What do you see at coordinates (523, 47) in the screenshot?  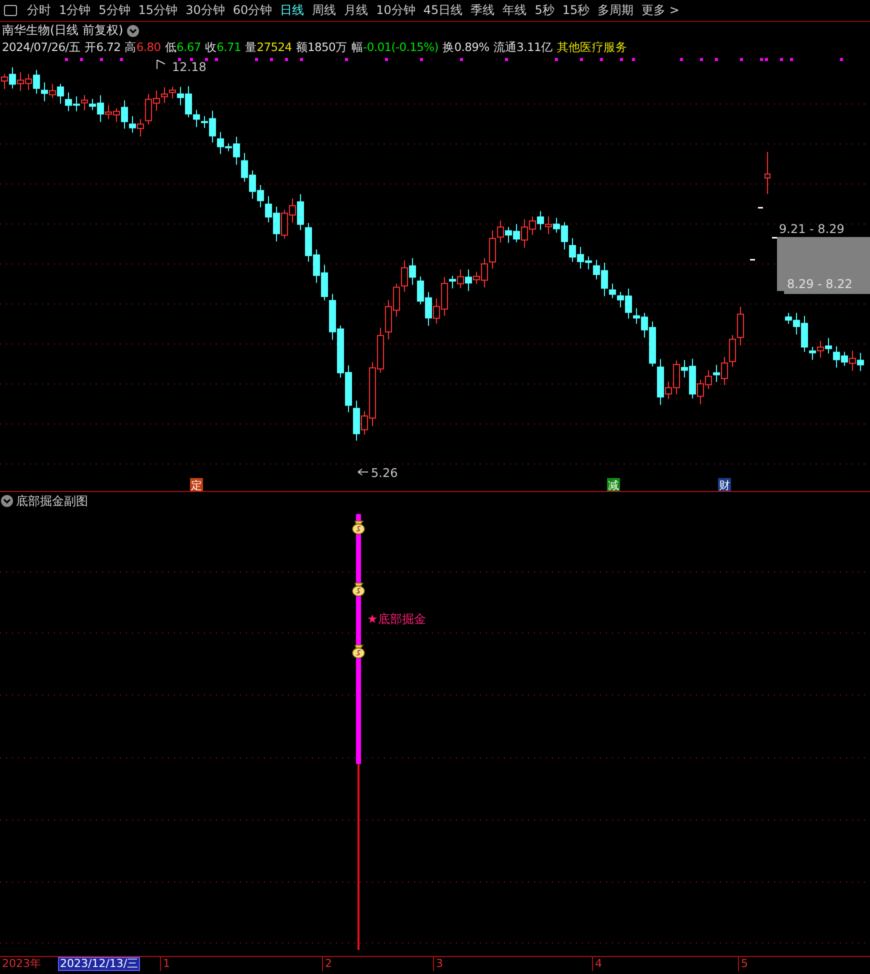 I see `quote-field: 流通3.11亿` at bounding box center [523, 47].